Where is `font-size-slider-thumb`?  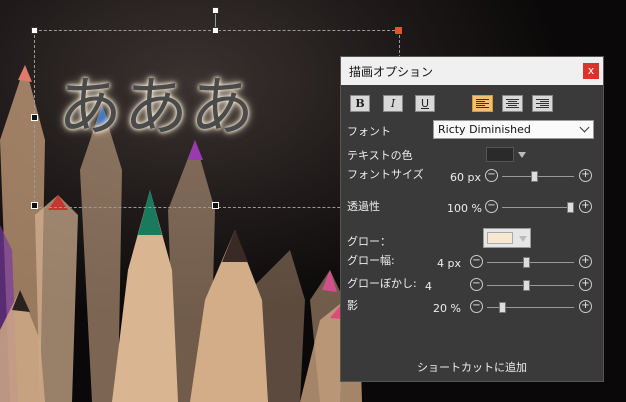 font-size-slider-thumb is located at coordinates (535, 176).